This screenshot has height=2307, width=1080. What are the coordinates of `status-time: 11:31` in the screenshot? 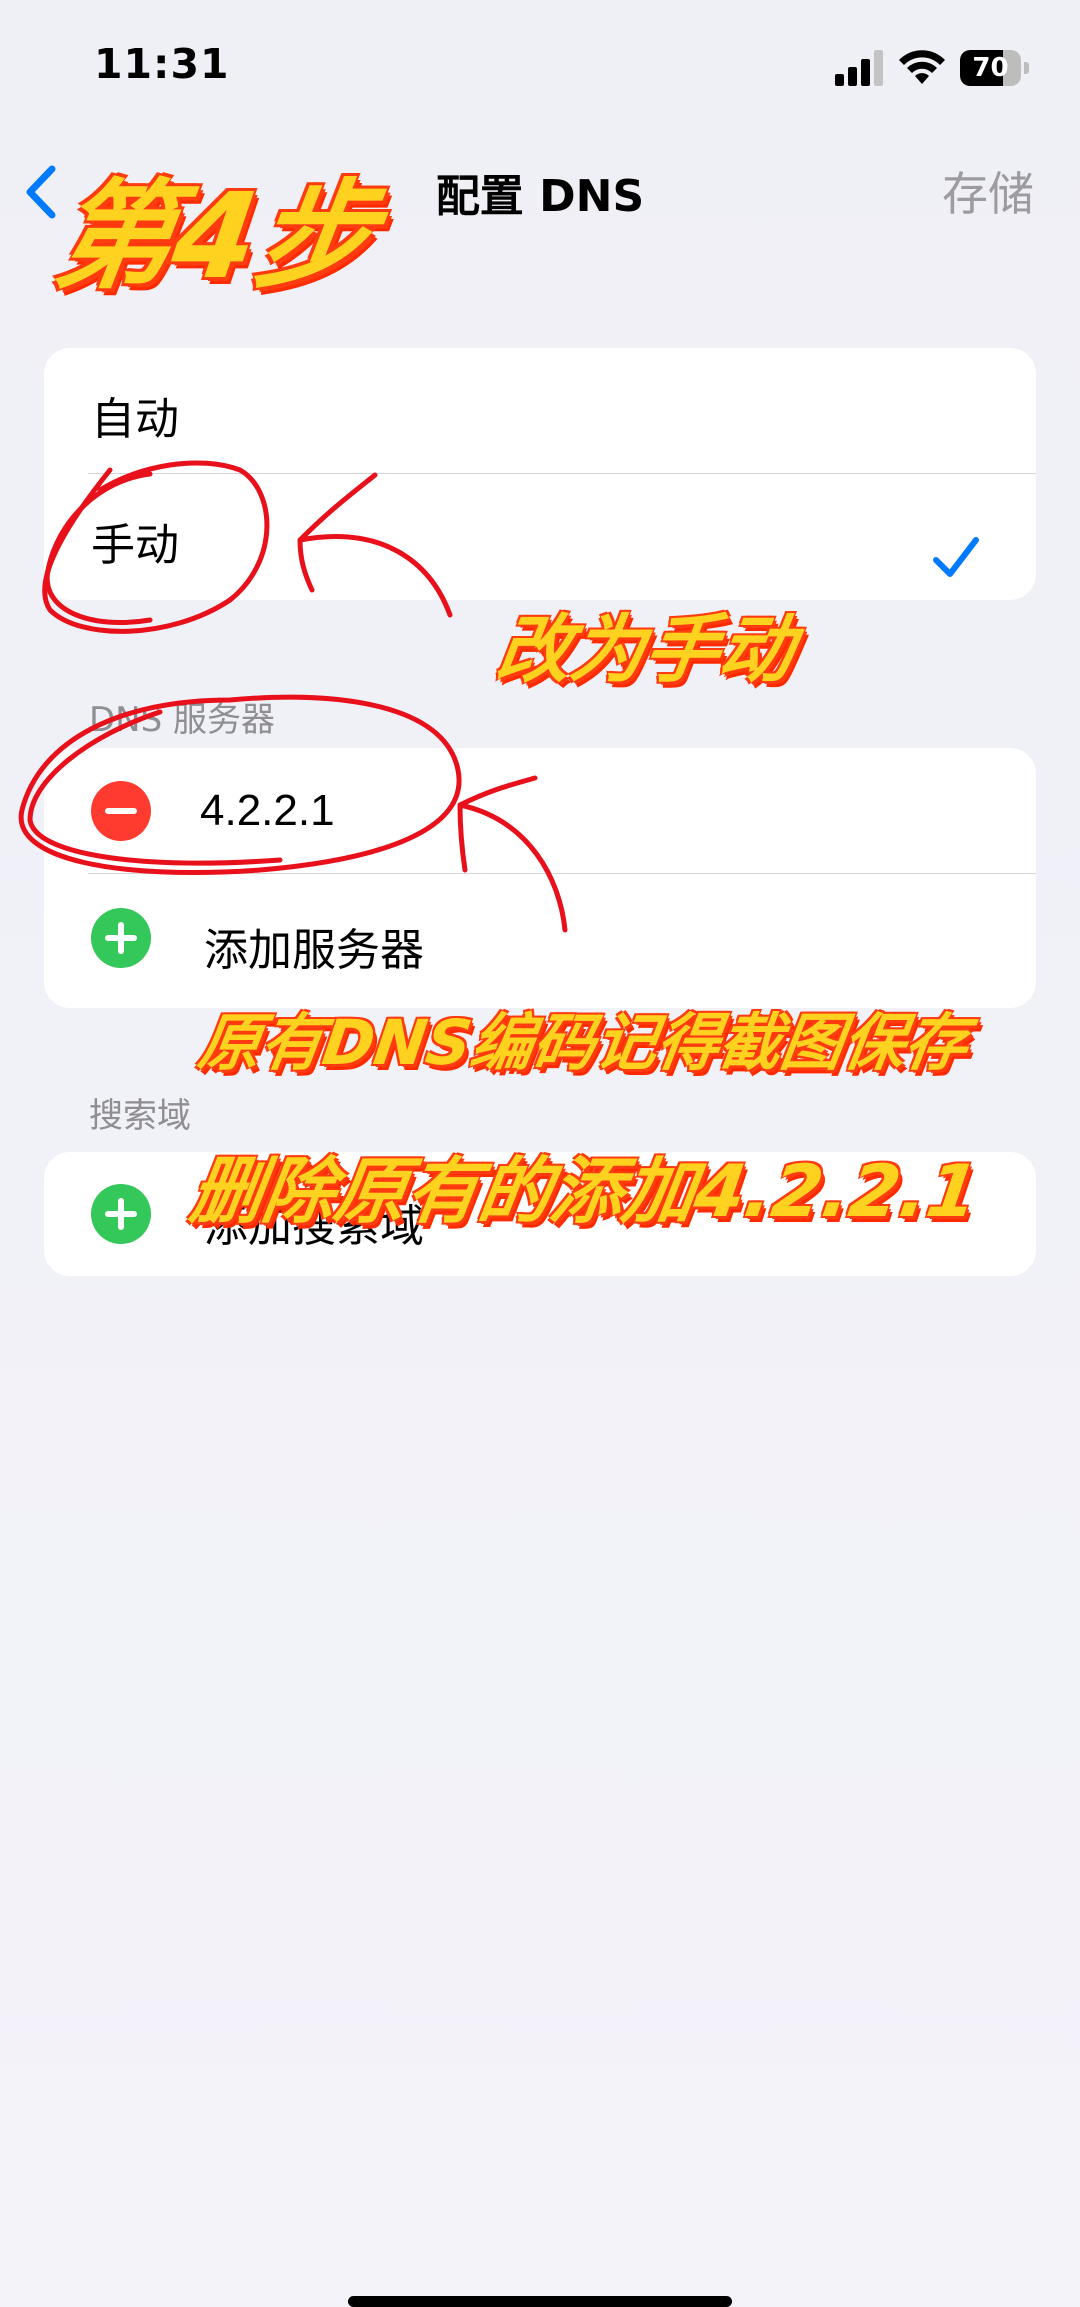 It's located at (162, 64).